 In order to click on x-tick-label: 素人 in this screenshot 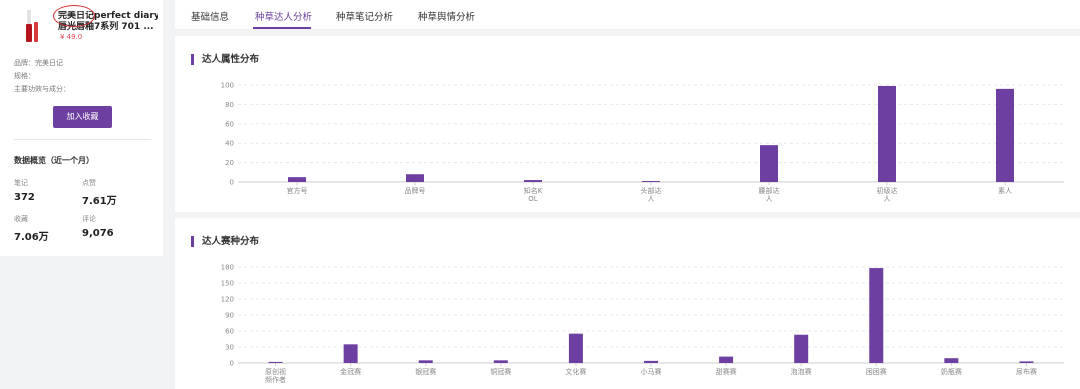, I will do `click(1005, 190)`.